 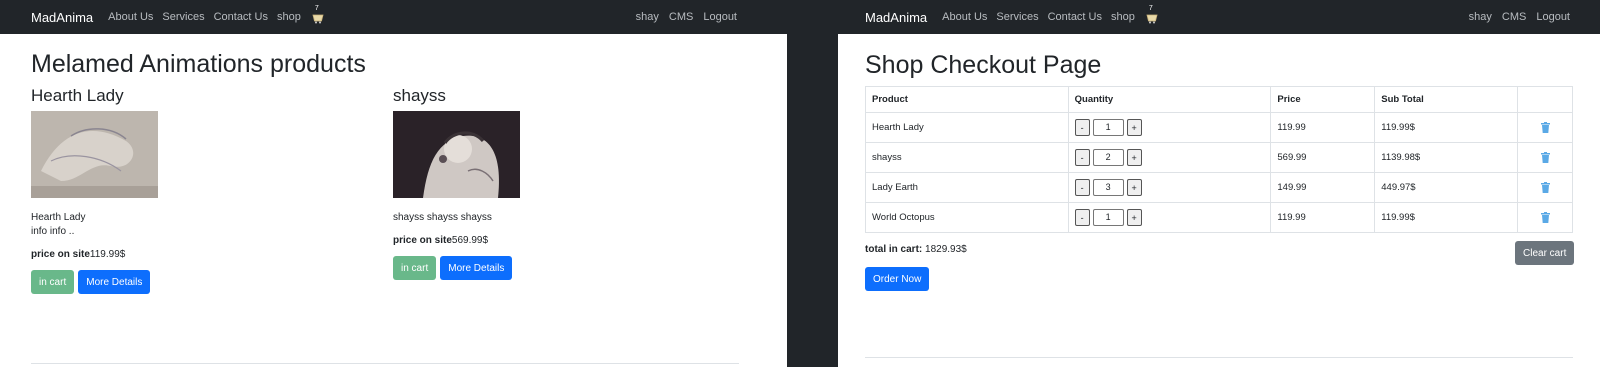 I want to click on total-label: total in cart:, so click(x=894, y=249).